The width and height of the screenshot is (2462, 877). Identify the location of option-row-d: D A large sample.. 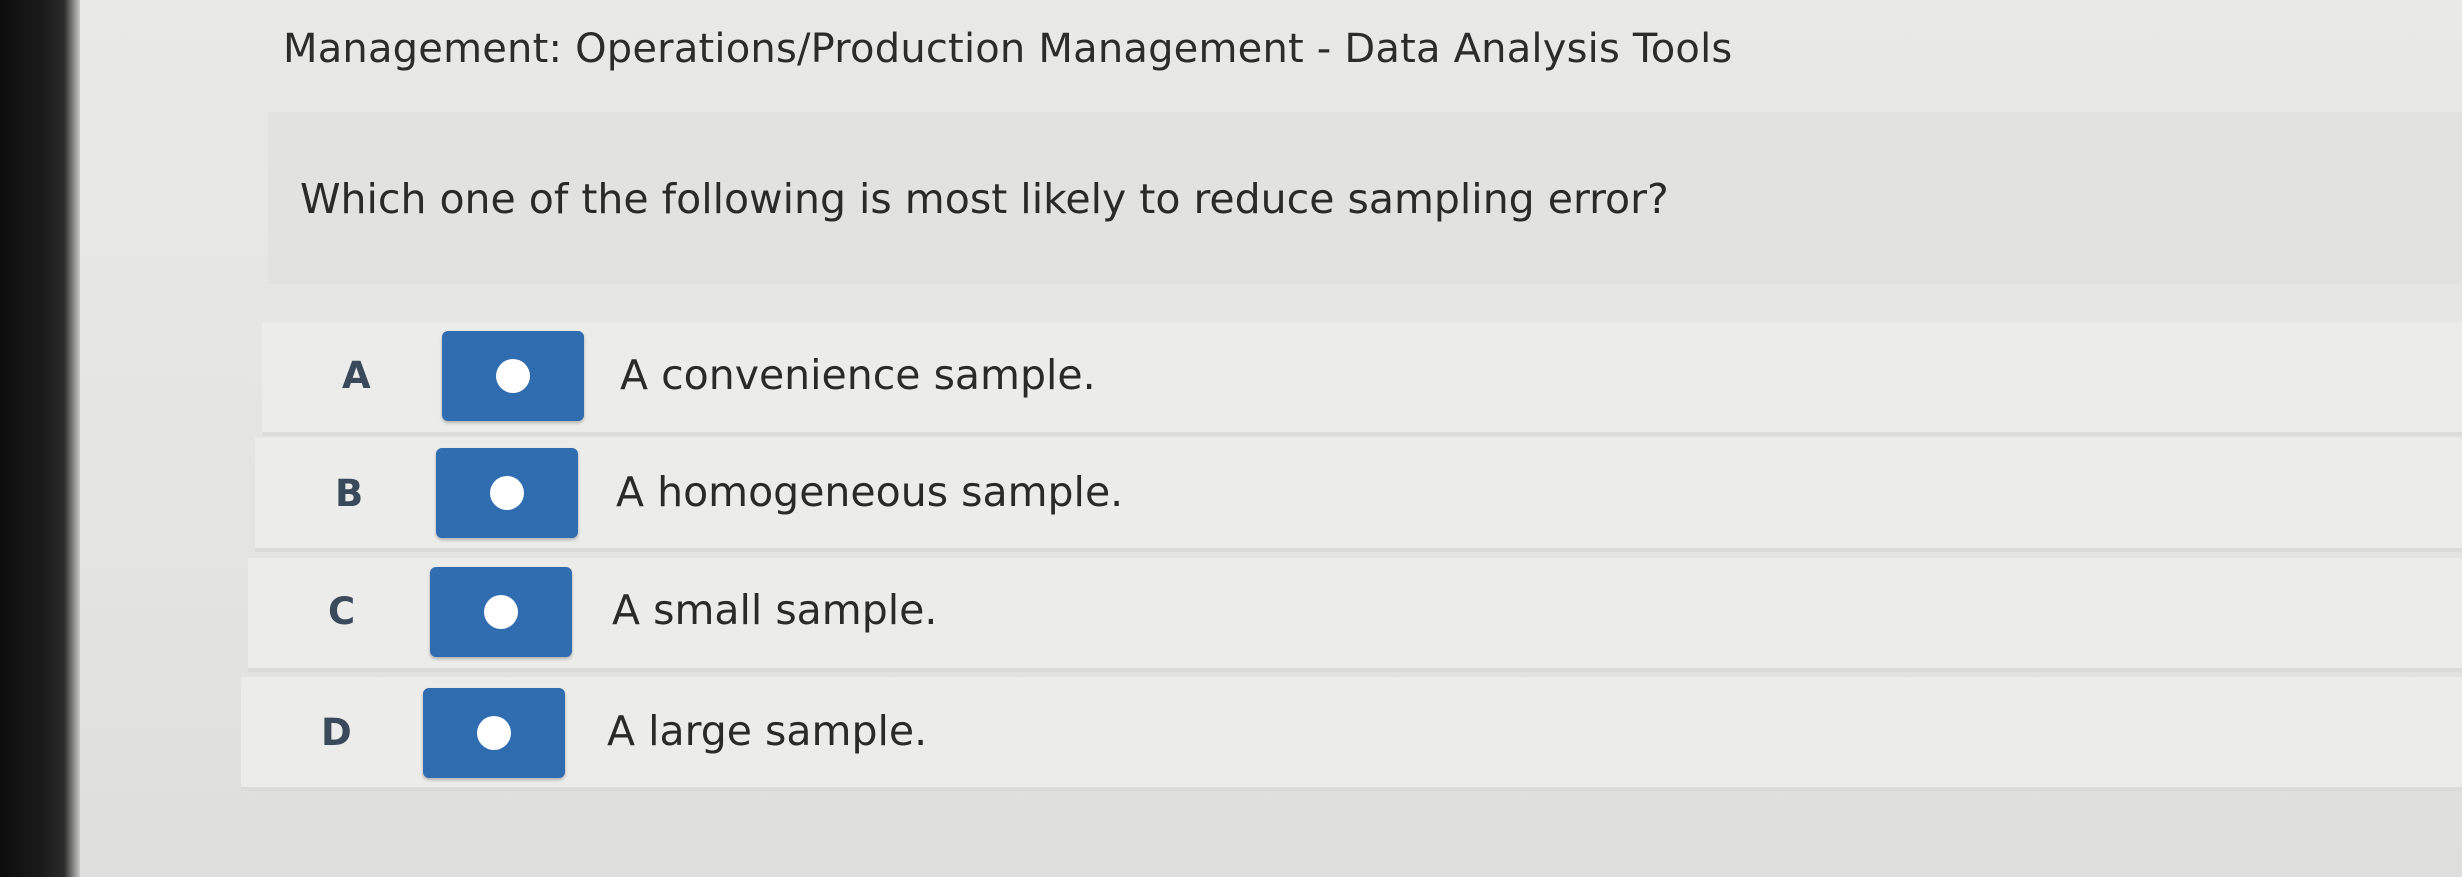
(1351, 734).